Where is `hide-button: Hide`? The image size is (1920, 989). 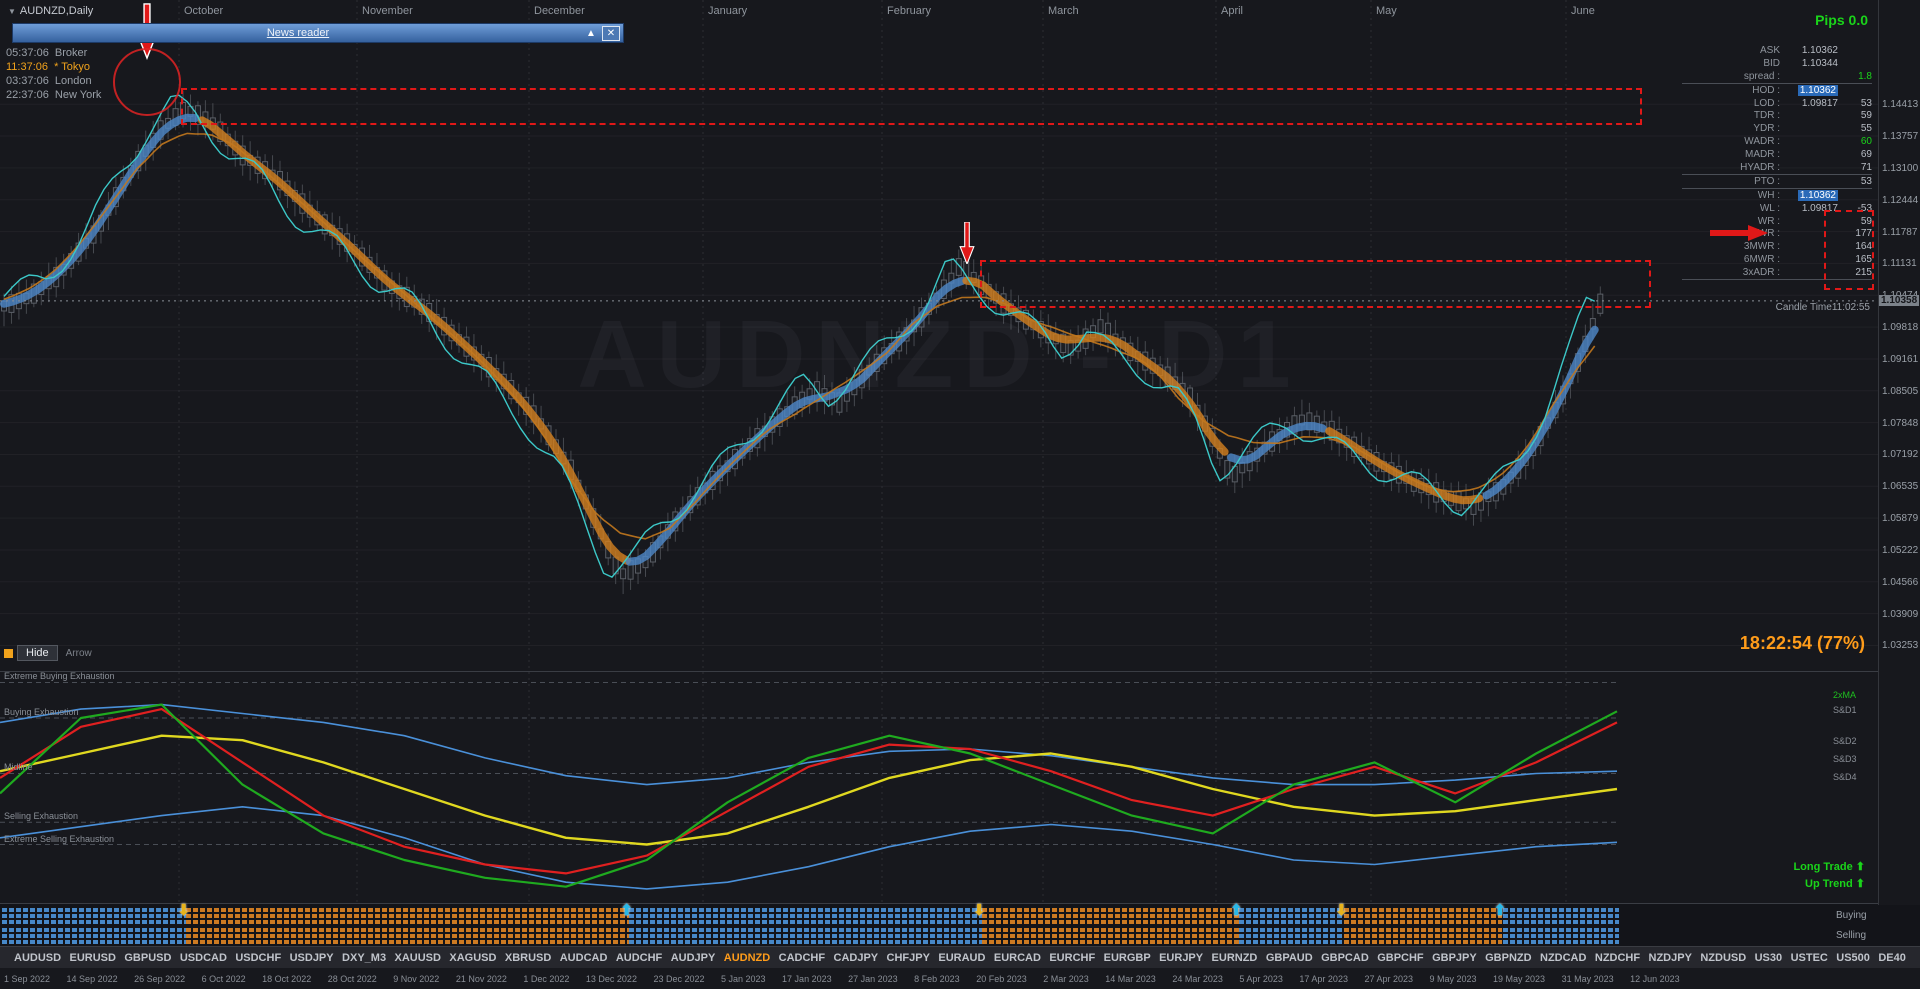 hide-button: Hide is located at coordinates (37, 653).